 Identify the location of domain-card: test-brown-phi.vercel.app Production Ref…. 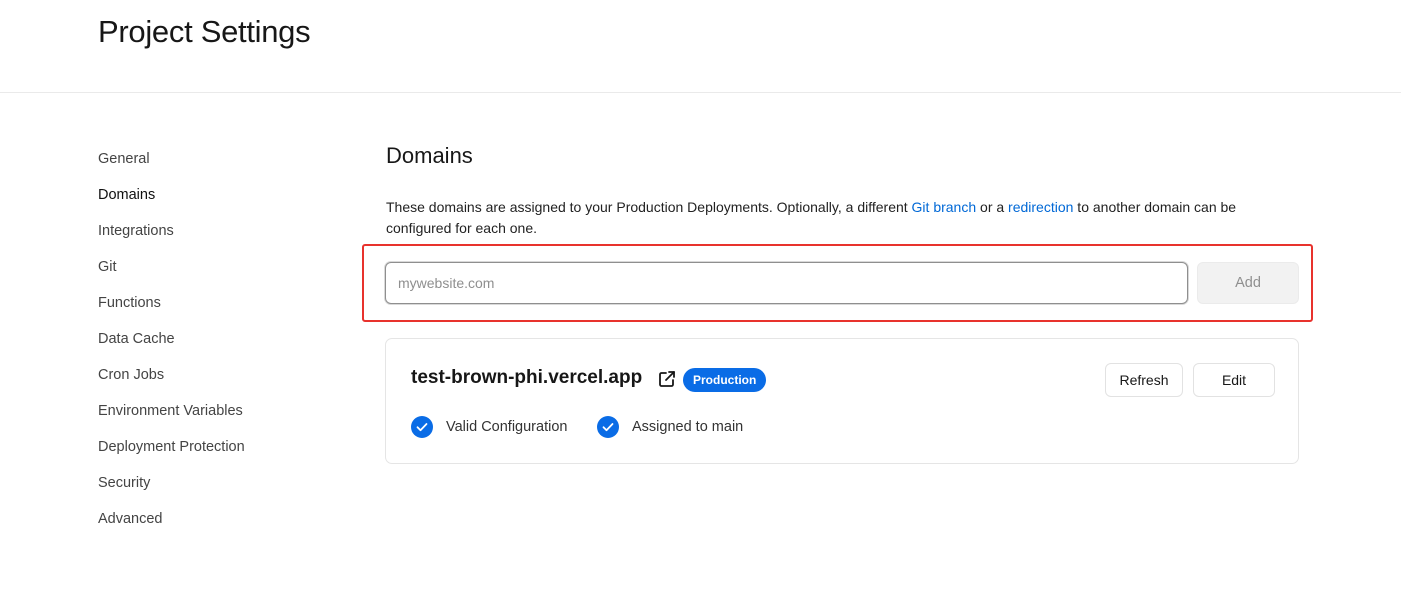
(842, 401).